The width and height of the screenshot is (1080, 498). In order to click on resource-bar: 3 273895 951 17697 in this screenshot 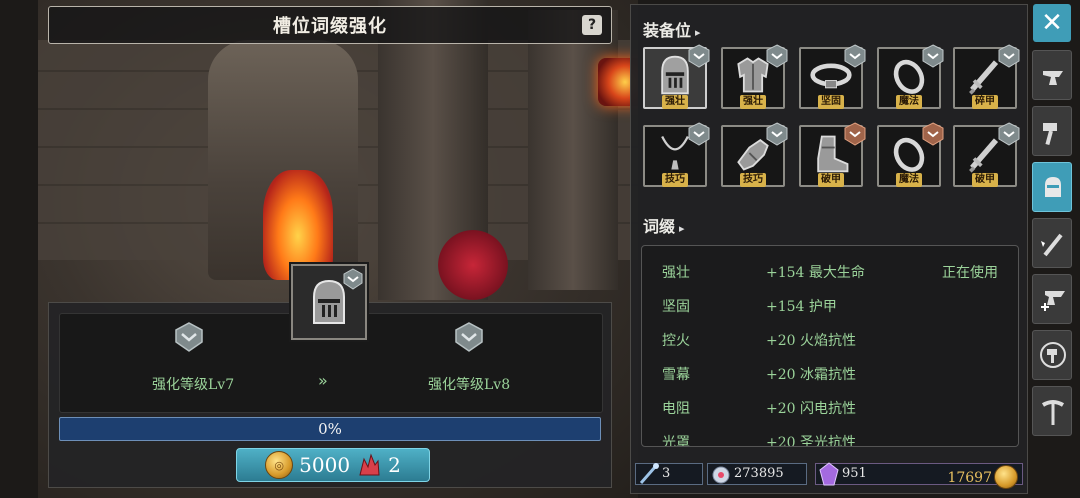, I will do `click(829, 475)`.